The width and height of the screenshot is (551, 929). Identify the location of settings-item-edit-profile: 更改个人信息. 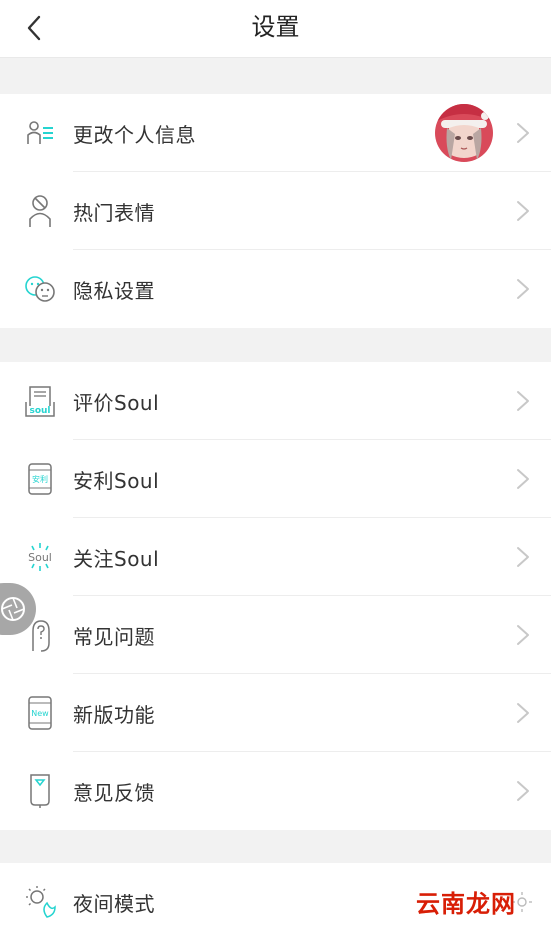
(275, 133).